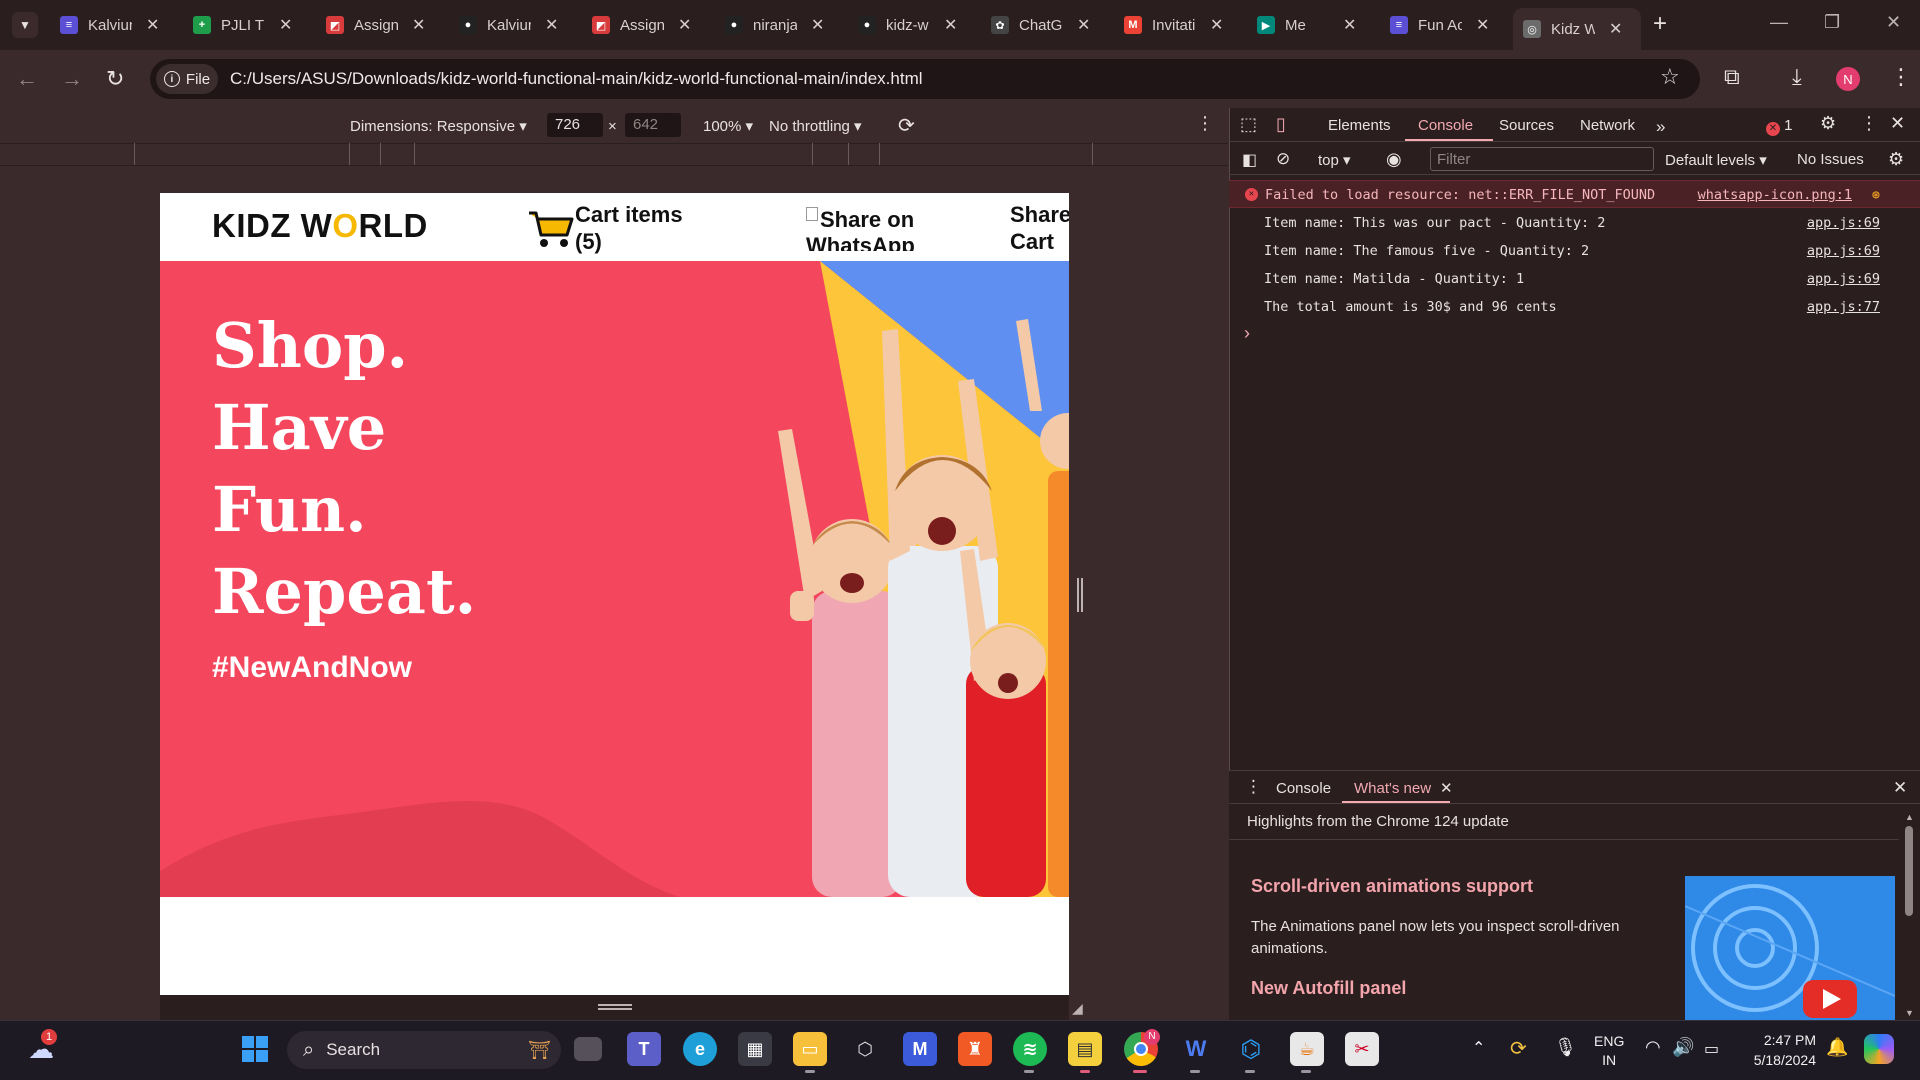  I want to click on snipping-tool-icon: ✂, so click(1362, 1049).